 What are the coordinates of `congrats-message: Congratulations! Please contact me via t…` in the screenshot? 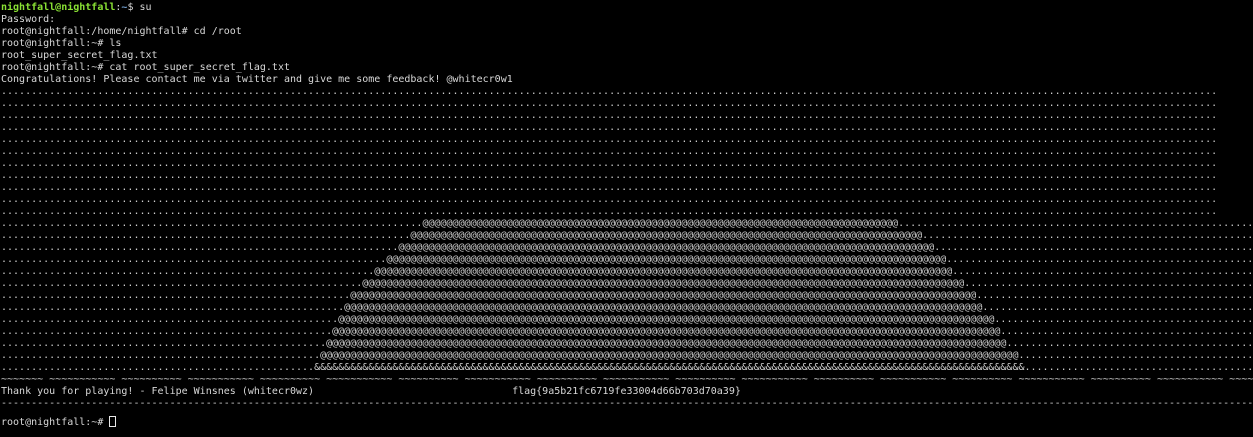 It's located at (257, 79).